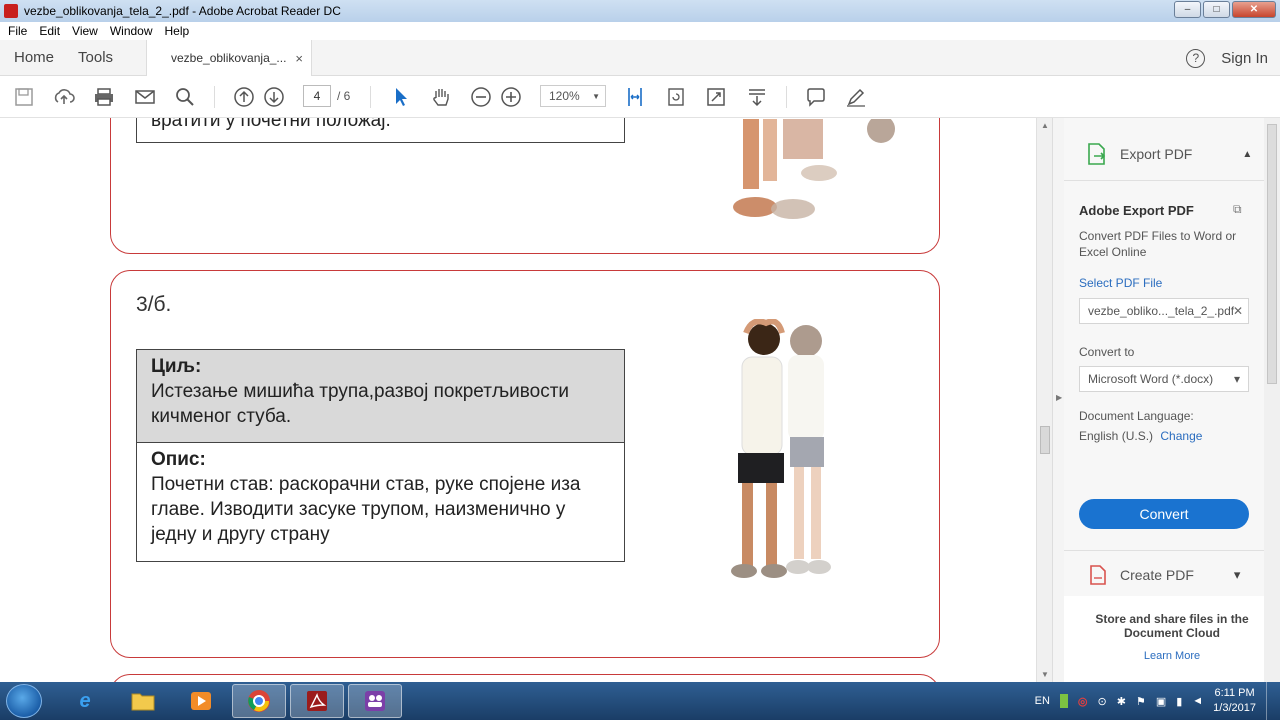 The width and height of the screenshot is (1280, 720). What do you see at coordinates (1141, 701) in the screenshot?
I see `flag-icon: ⚑` at bounding box center [1141, 701].